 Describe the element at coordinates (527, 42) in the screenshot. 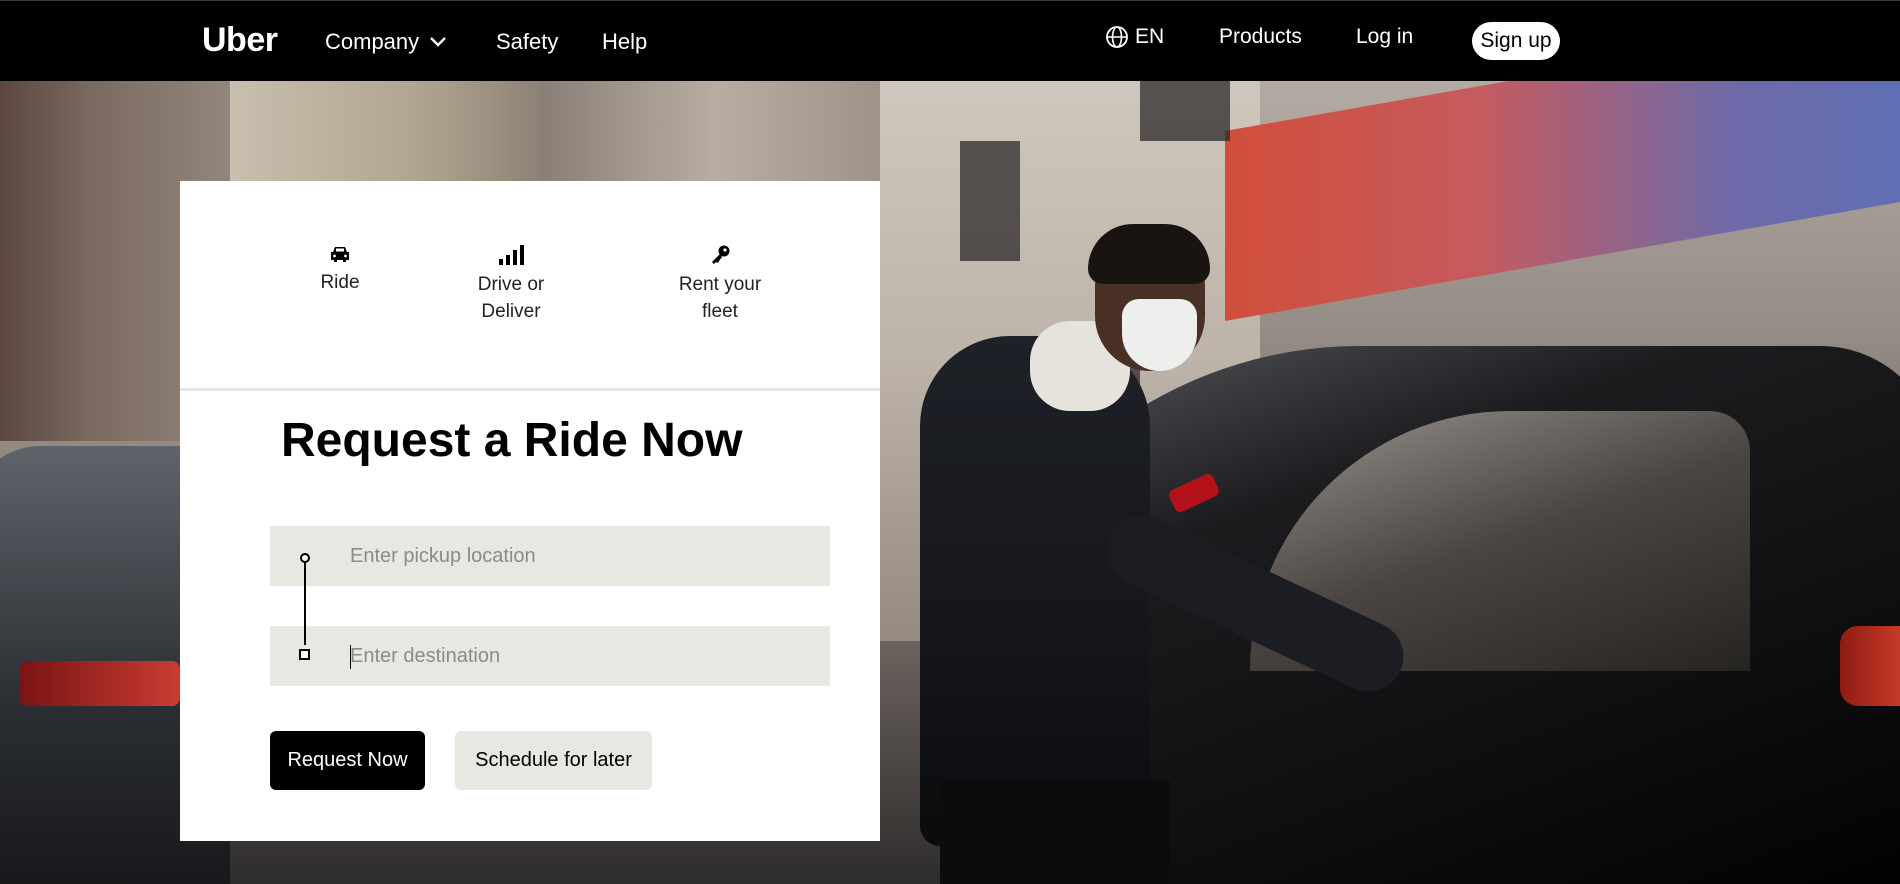

I see `nav-safety: Safety` at that location.